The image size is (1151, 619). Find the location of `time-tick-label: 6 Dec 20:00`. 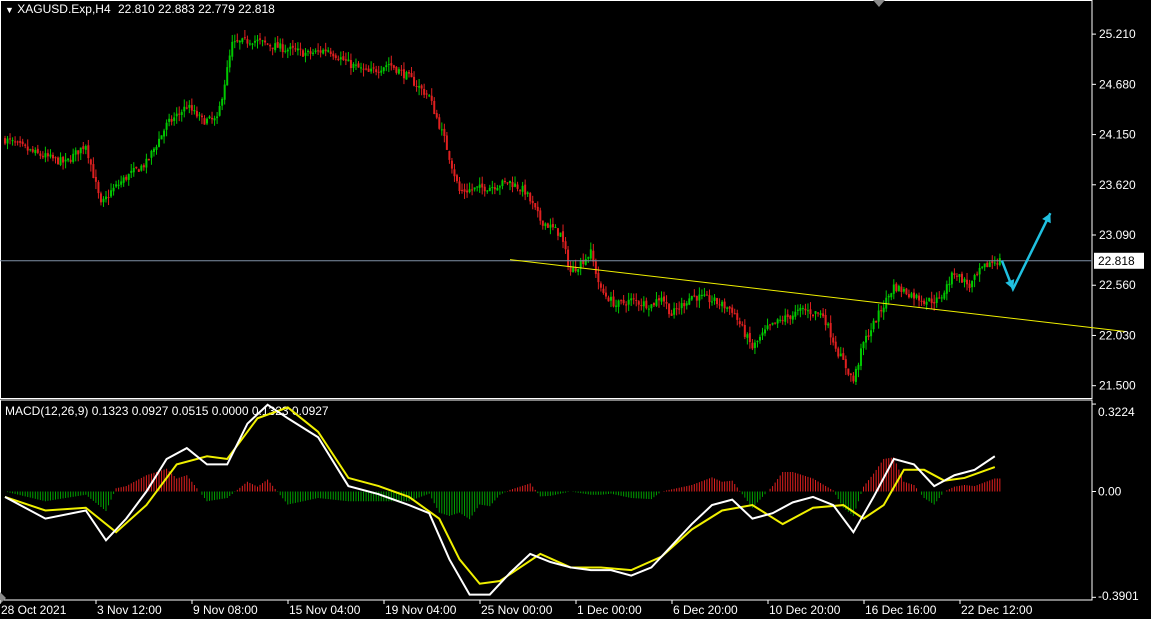

time-tick-label: 6 Dec 20:00 is located at coordinates (705, 610).